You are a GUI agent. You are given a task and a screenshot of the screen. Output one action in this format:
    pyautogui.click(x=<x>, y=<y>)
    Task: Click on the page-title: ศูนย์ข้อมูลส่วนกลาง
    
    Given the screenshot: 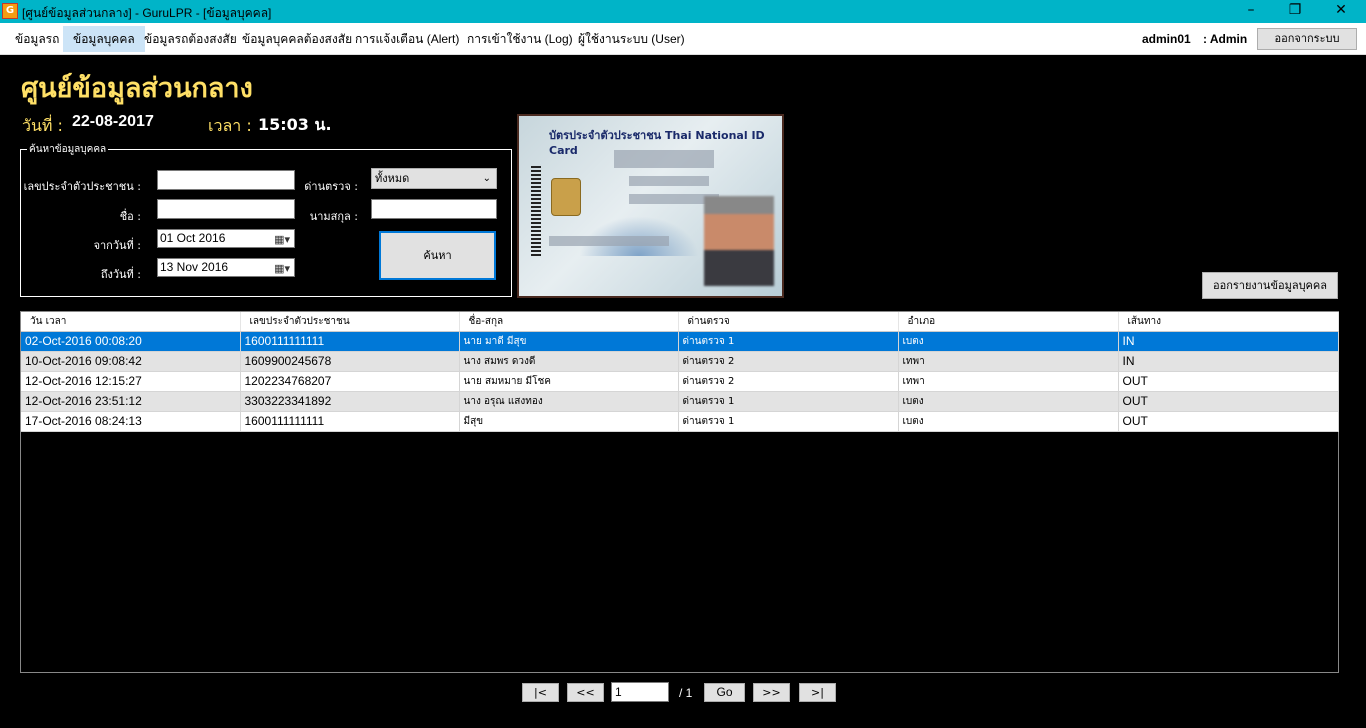 What is the action you would take?
    pyautogui.click(x=137, y=88)
    